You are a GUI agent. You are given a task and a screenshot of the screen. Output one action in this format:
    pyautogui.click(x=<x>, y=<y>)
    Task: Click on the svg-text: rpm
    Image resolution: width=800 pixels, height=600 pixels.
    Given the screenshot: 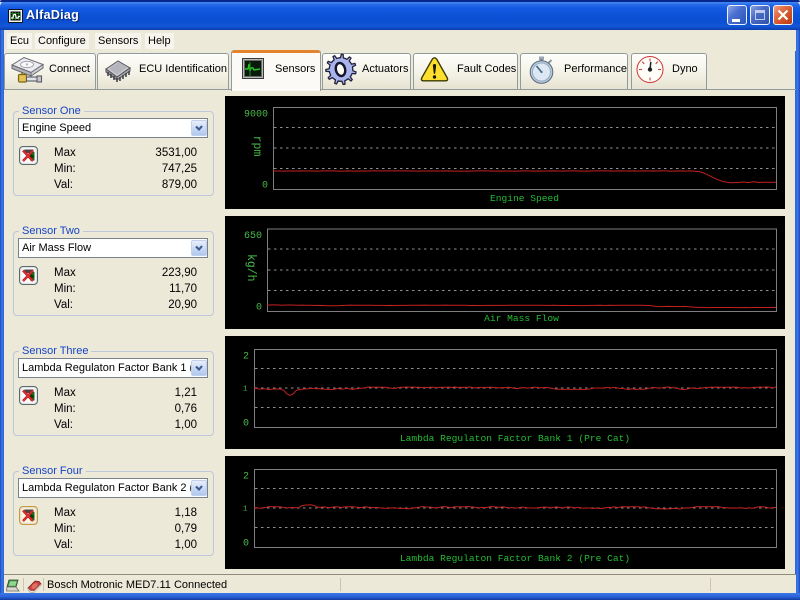 What is the action you would take?
    pyautogui.click(x=256, y=146)
    